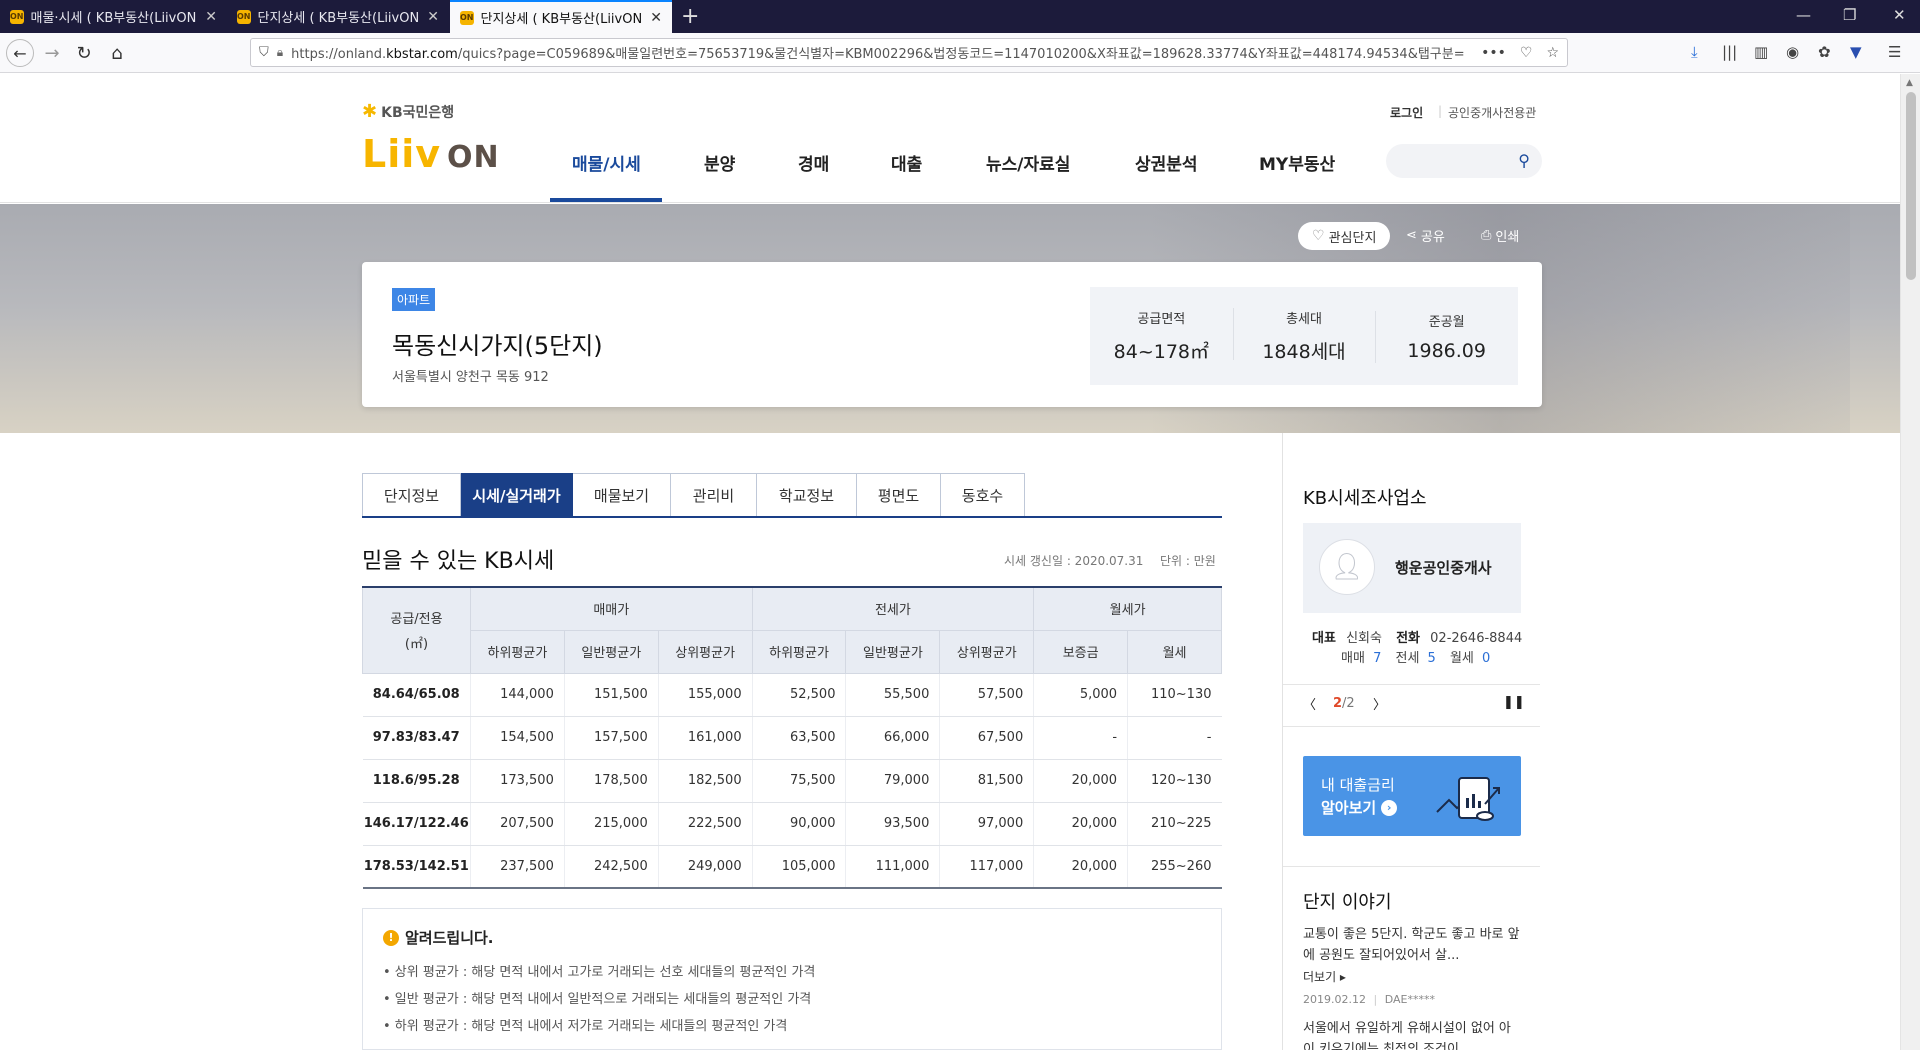 The image size is (1920, 1050). Describe the element at coordinates (983, 495) in the screenshot. I see `tab-unit-numbers: 동호수` at that location.